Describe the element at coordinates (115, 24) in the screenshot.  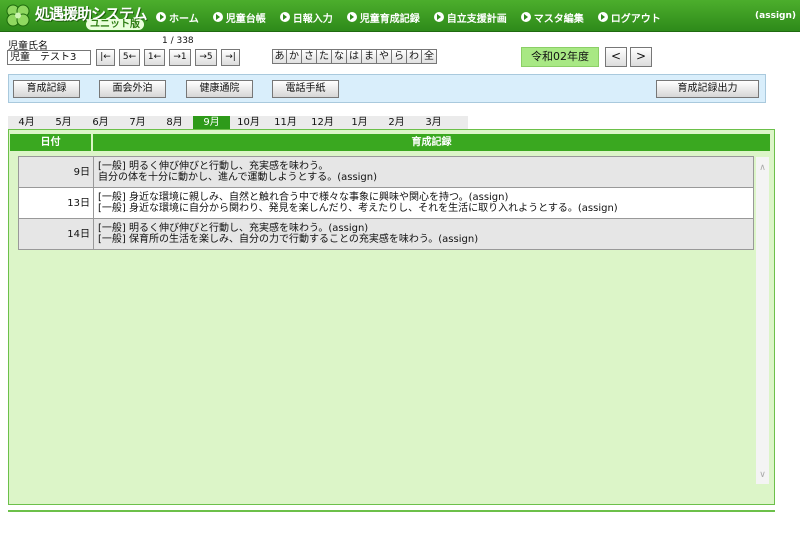
I see `app-subtitle: ユニット版` at that location.